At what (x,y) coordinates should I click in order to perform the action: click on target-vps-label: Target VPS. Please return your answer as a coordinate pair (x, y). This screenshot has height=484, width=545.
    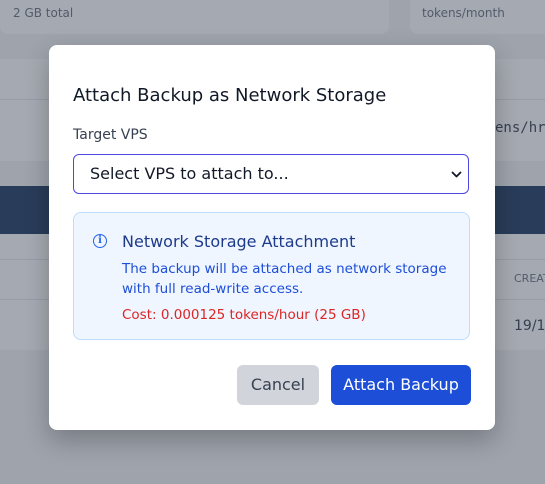
    Looking at the image, I should click on (110, 135).